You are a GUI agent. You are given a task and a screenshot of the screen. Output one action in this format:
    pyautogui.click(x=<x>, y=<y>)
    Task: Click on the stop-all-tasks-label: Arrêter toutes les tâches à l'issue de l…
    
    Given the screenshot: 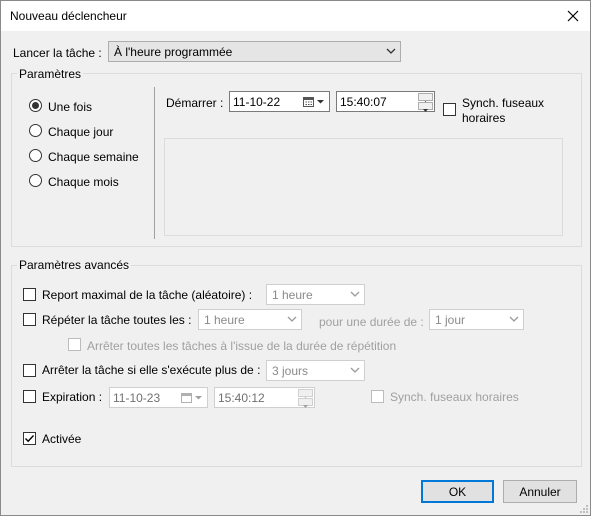 What is the action you would take?
    pyautogui.click(x=242, y=346)
    